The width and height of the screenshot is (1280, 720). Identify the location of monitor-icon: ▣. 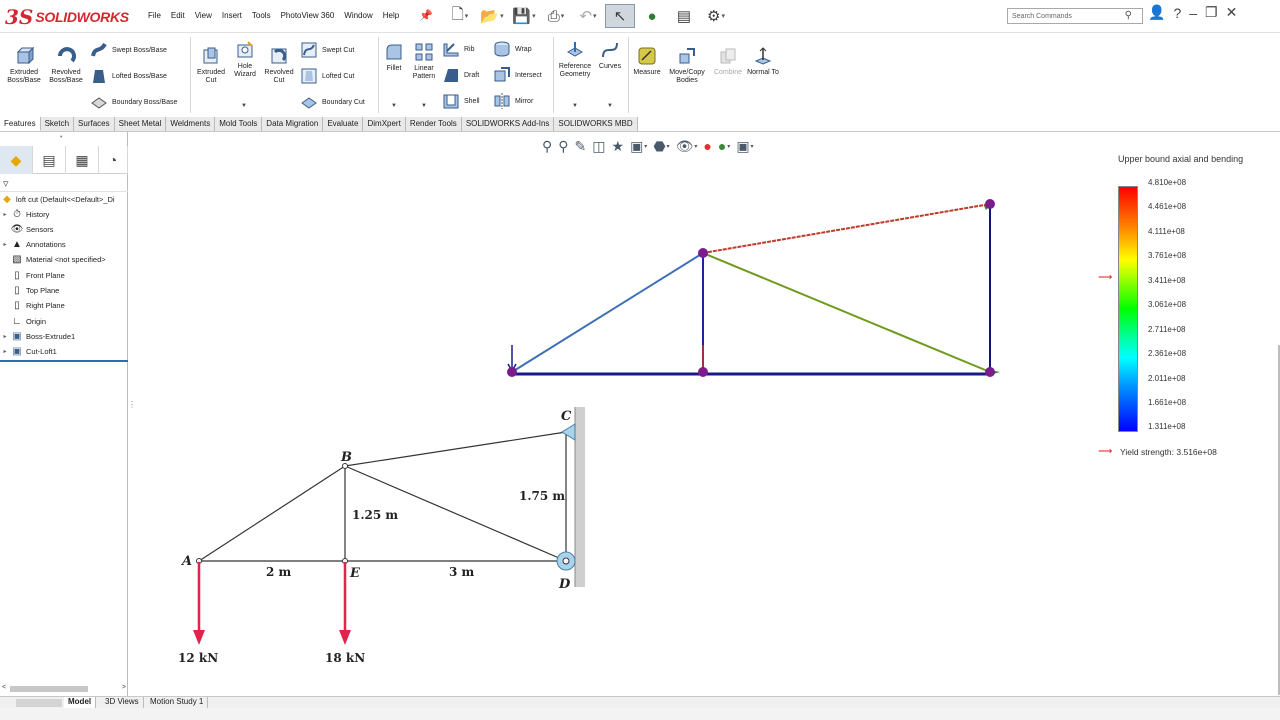
(743, 145).